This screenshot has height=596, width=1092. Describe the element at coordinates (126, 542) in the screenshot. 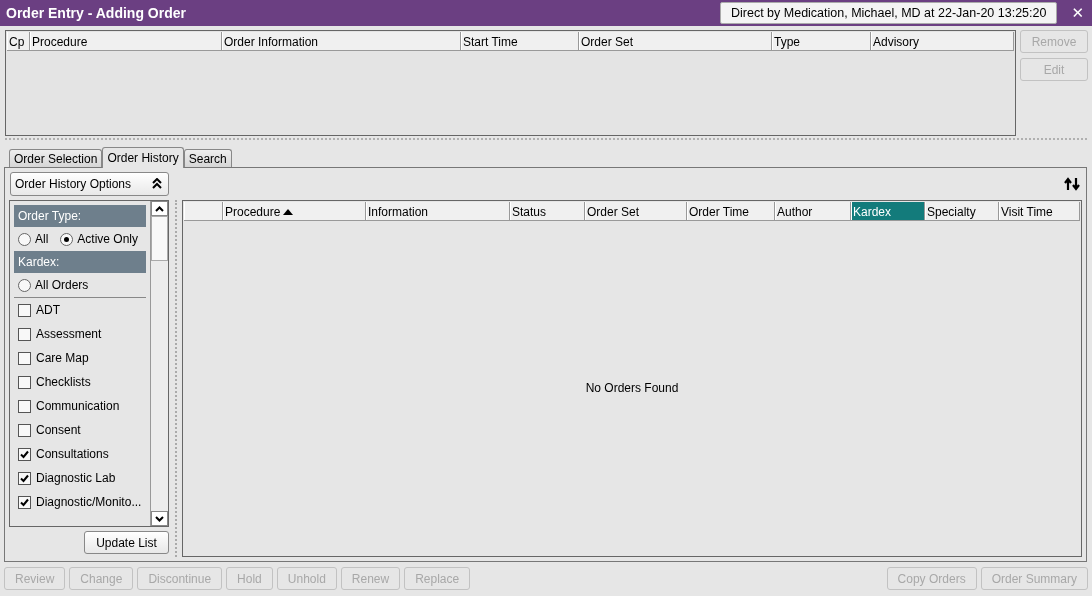

I see `update-list-button: Update List` at that location.